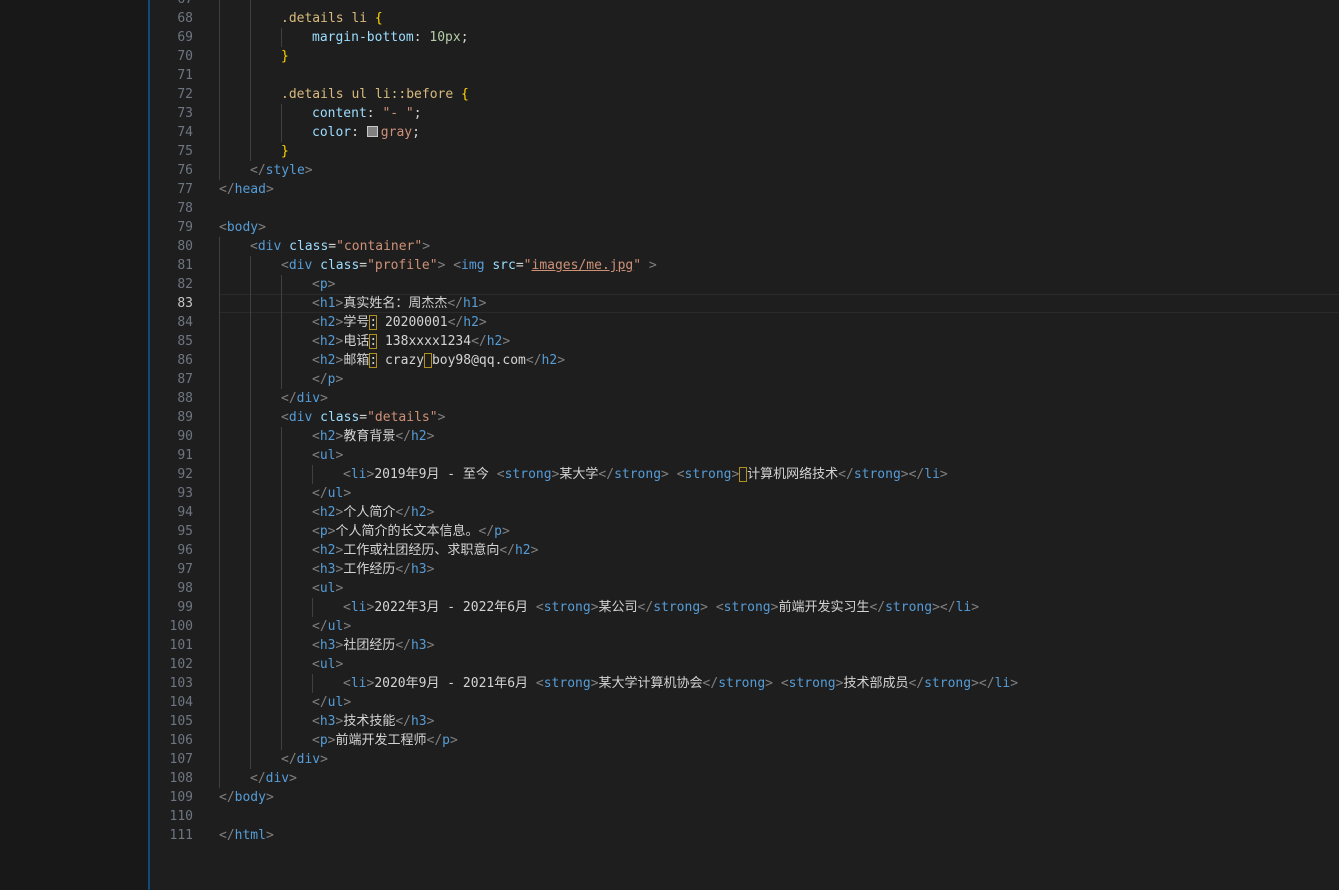  I want to click on code-text: <h2>邮箱: crazy boy98@qq.com</h2>, so click(438, 360).